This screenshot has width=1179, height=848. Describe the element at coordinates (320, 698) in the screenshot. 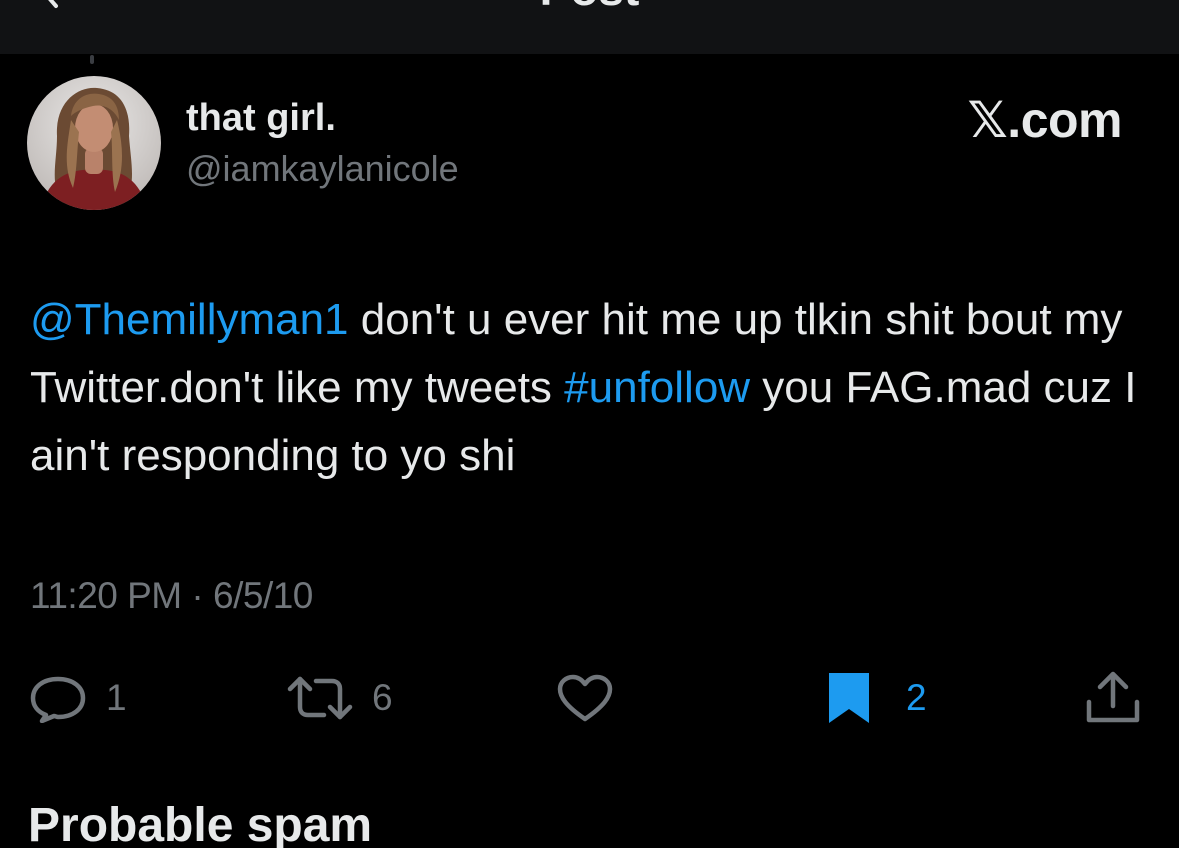

I see `retweet-icon` at that location.